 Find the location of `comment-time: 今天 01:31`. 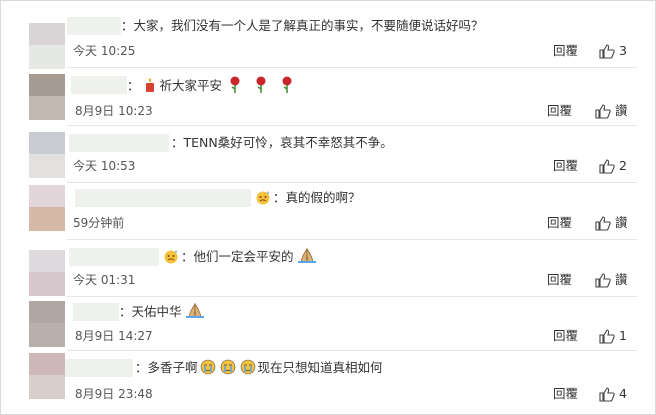

comment-time: 今天 01:31 is located at coordinates (104, 280).